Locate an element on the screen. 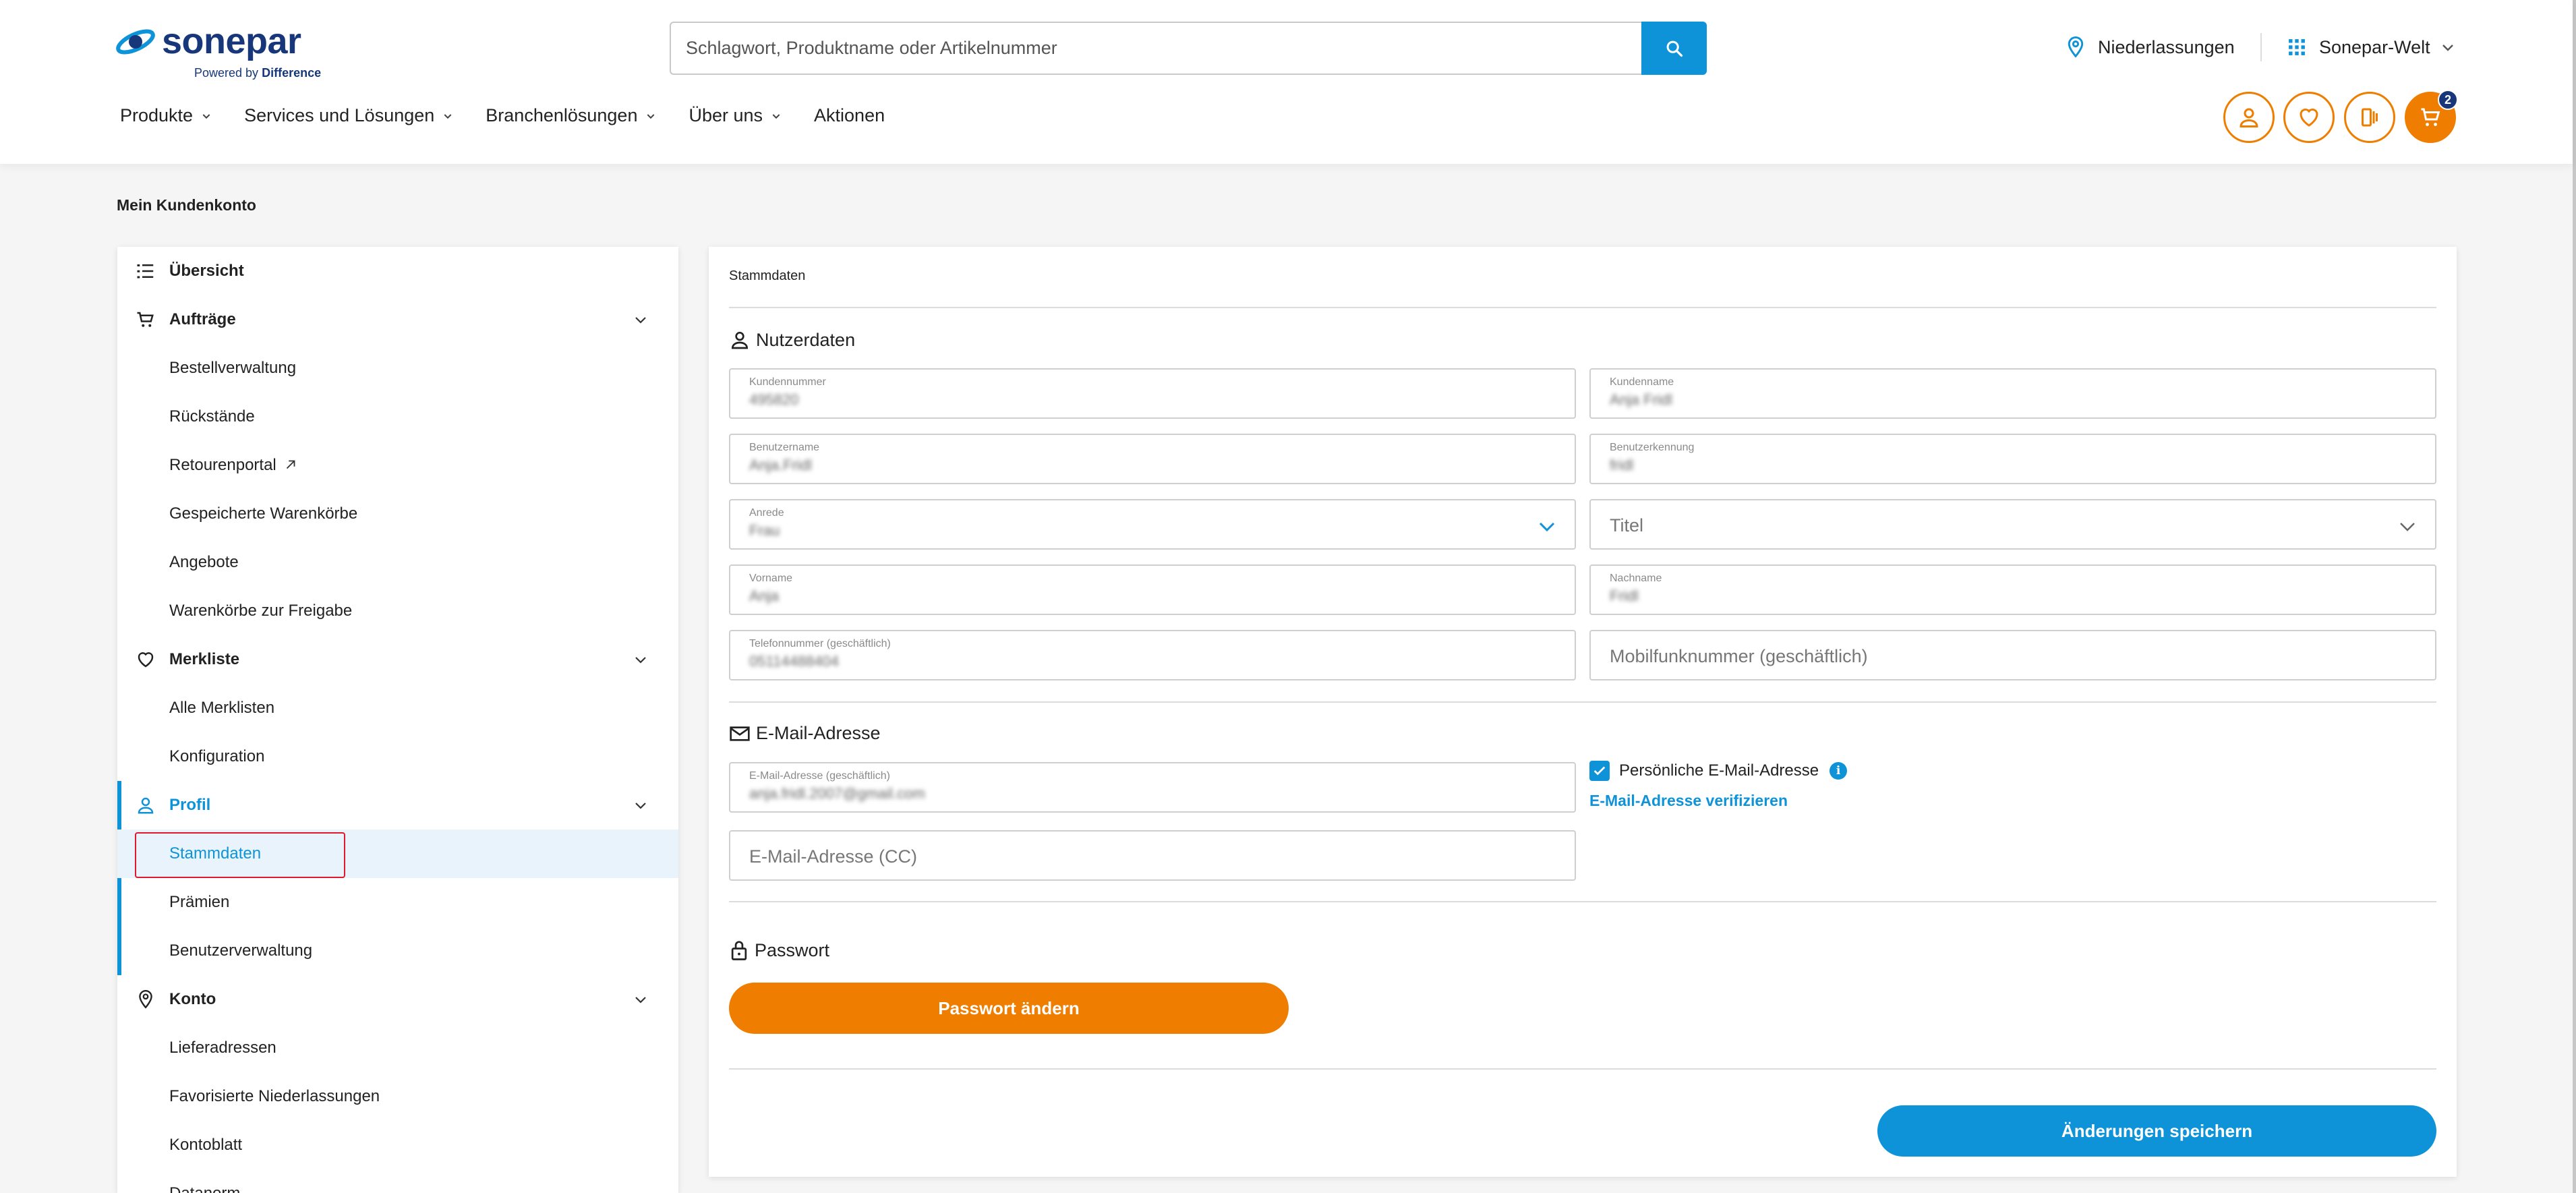  save-changes-button: Änderungen speichern is located at coordinates (2157, 1131).